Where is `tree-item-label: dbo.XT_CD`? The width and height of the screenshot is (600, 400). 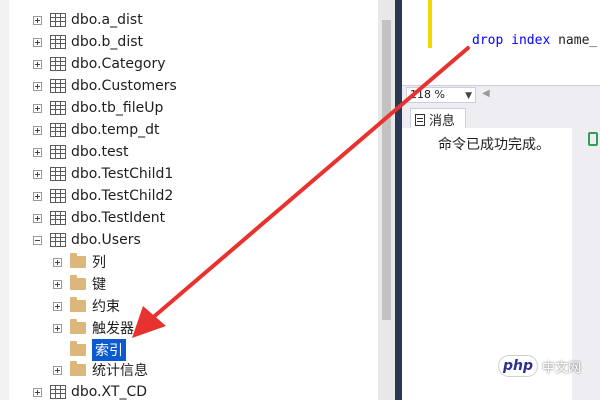 tree-item-label: dbo.XT_CD is located at coordinates (109, 392).